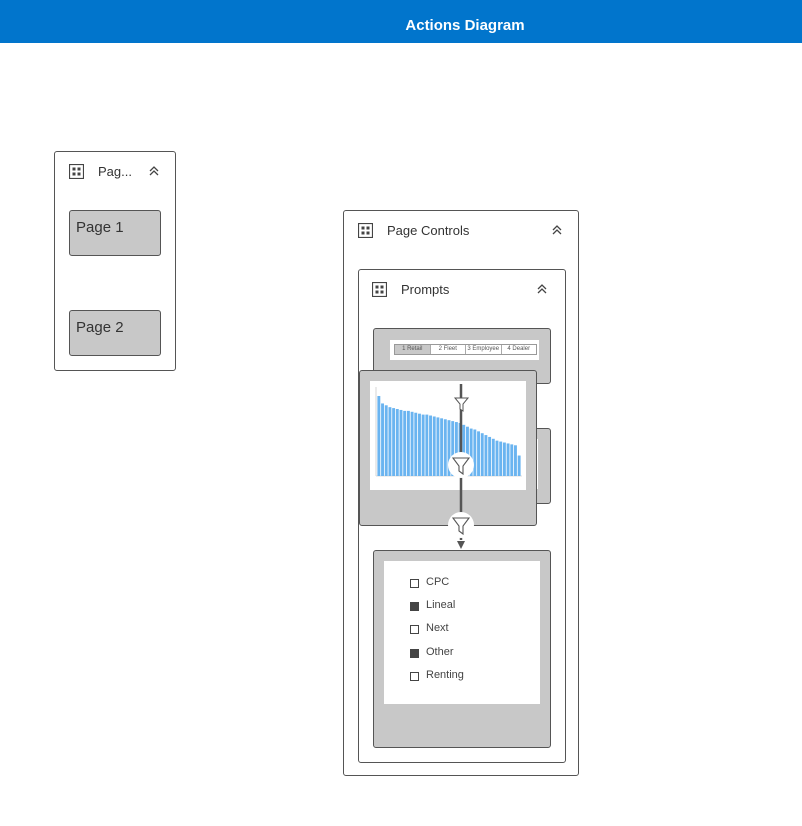 The height and width of the screenshot is (826, 802). I want to click on page-controls-title: Page Controls, so click(428, 230).